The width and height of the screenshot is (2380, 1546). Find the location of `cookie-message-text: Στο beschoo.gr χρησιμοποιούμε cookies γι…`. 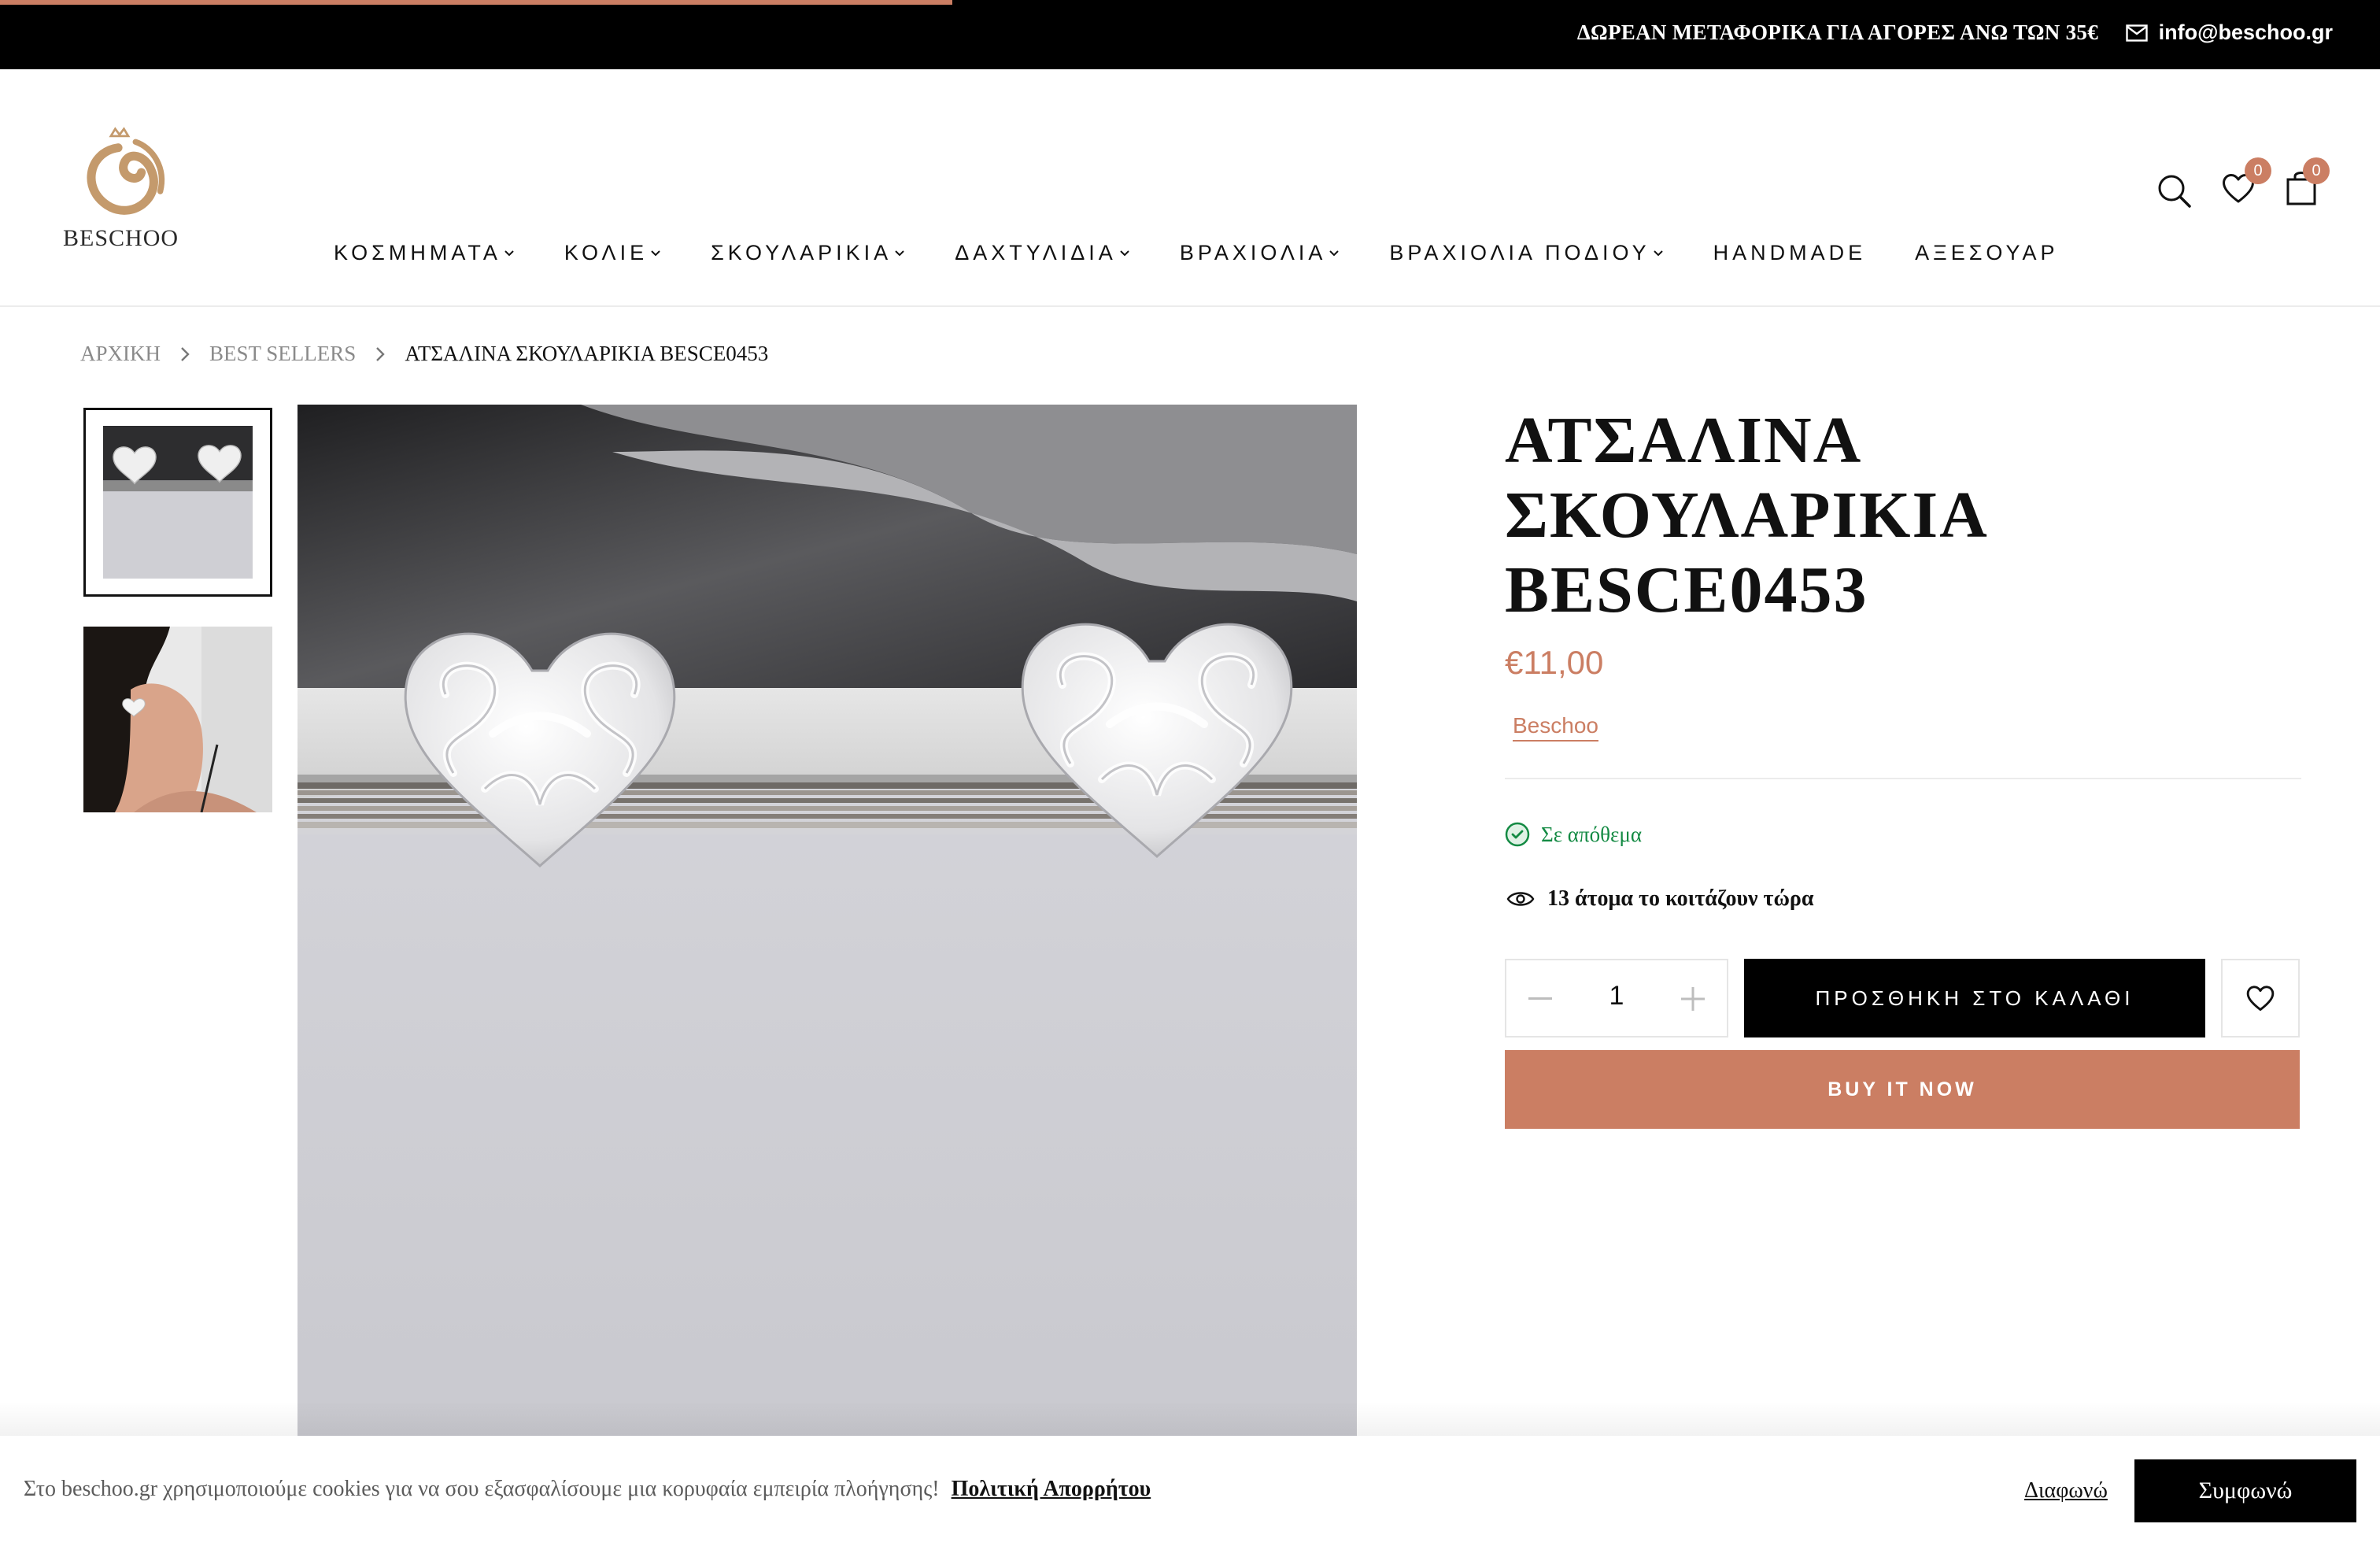

cookie-message-text: Στο beschoo.gr χρησιμοποιούμε cookies γι… is located at coordinates (482, 1489).